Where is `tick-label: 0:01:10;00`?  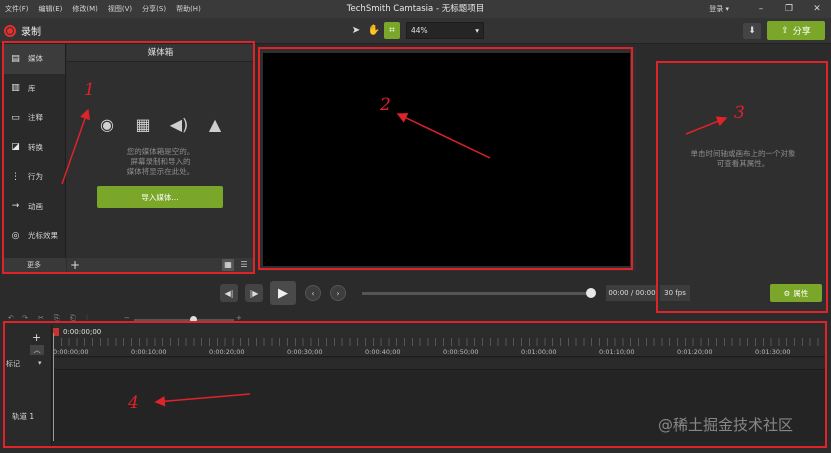
tick-label: 0:01:10;00 is located at coordinates (617, 352).